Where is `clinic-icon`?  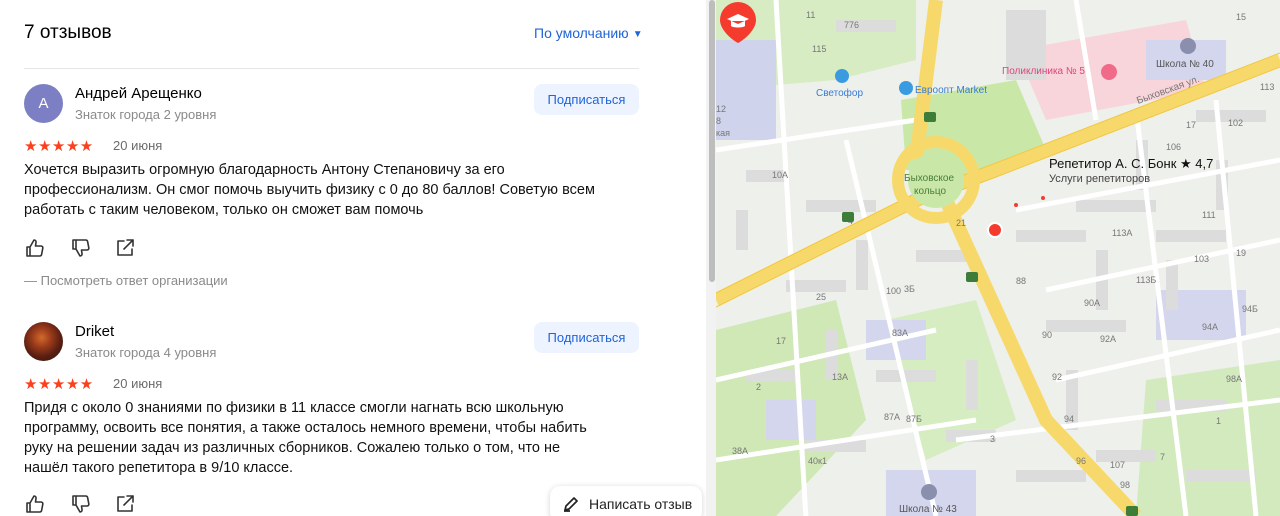 clinic-icon is located at coordinates (1109, 72).